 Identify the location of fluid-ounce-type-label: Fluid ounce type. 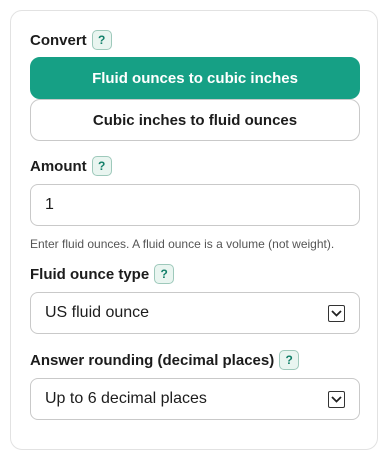
(90, 274).